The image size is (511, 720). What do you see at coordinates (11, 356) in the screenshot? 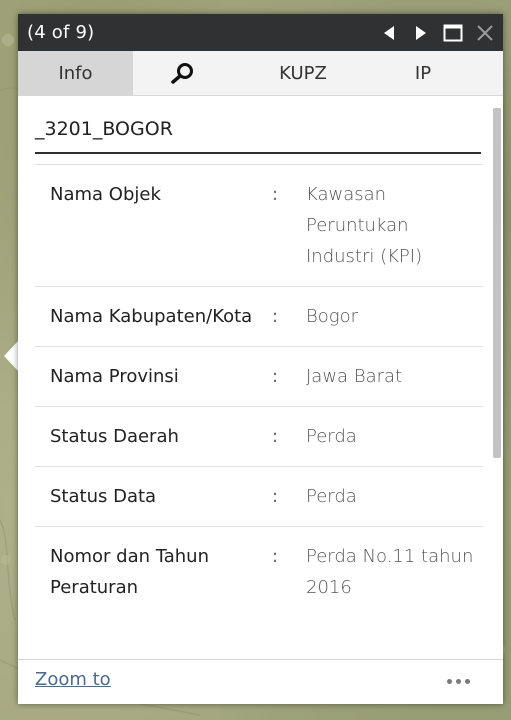
I see `popup-pointer` at bounding box center [11, 356].